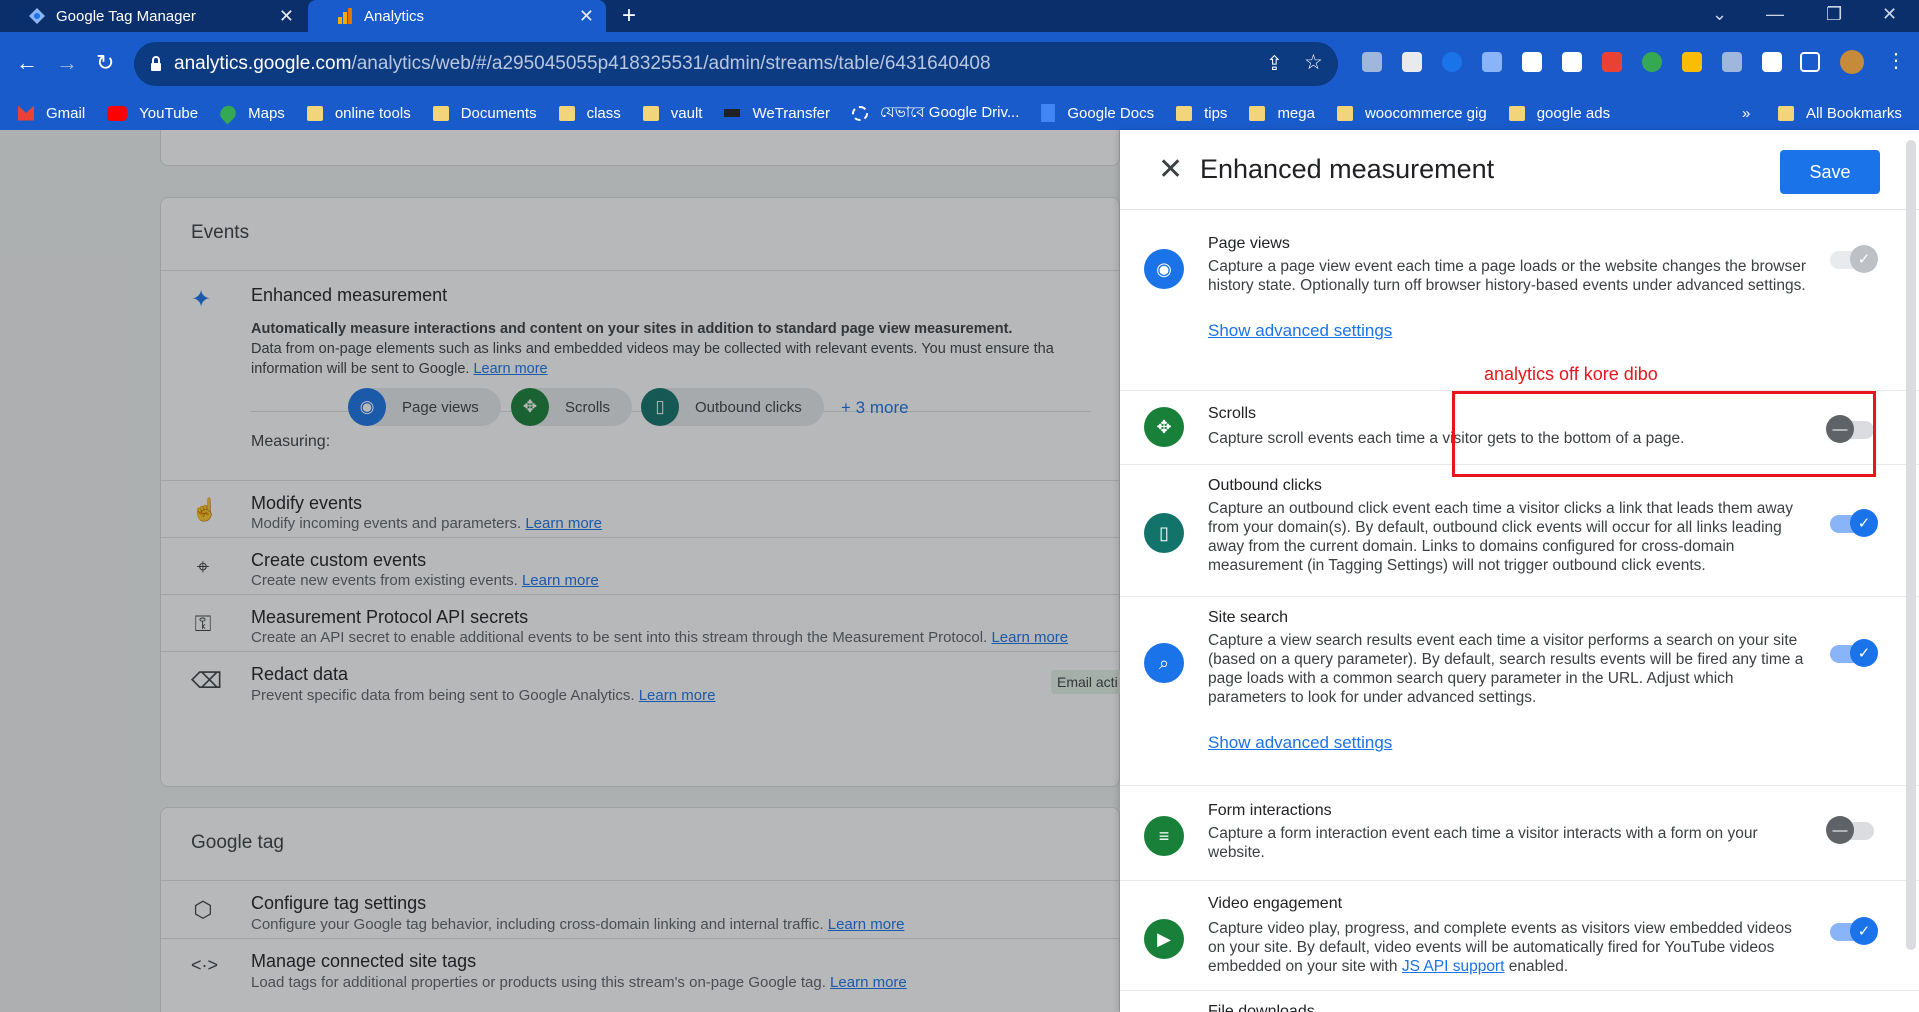  Describe the element at coordinates (1274, 63) in the screenshot. I see `share-icon: ⇪` at that location.